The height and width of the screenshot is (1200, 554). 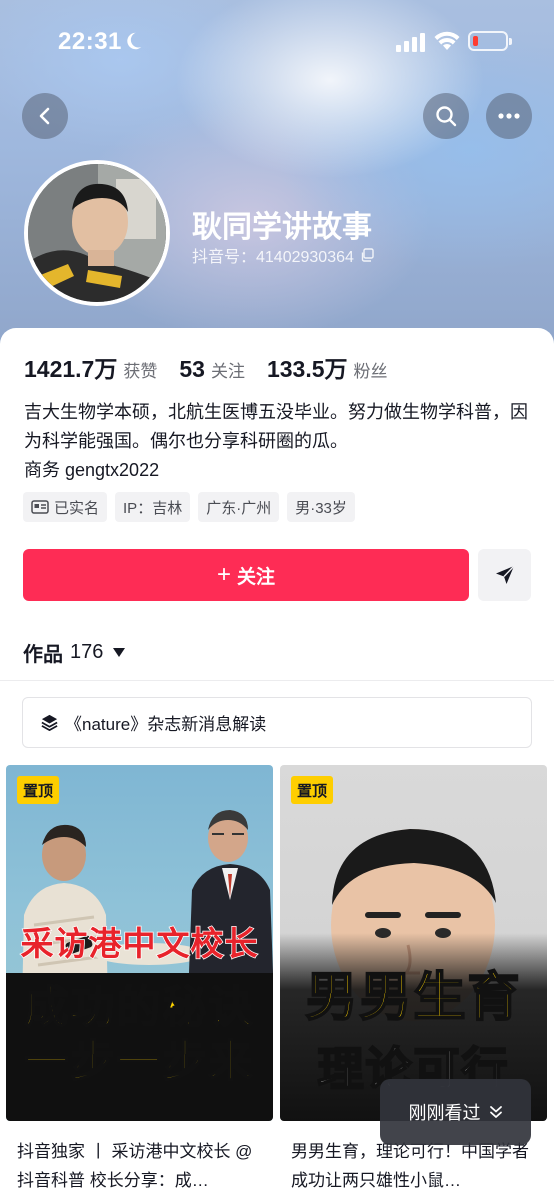 I want to click on works-tab-label: 作品, so click(x=43, y=655).